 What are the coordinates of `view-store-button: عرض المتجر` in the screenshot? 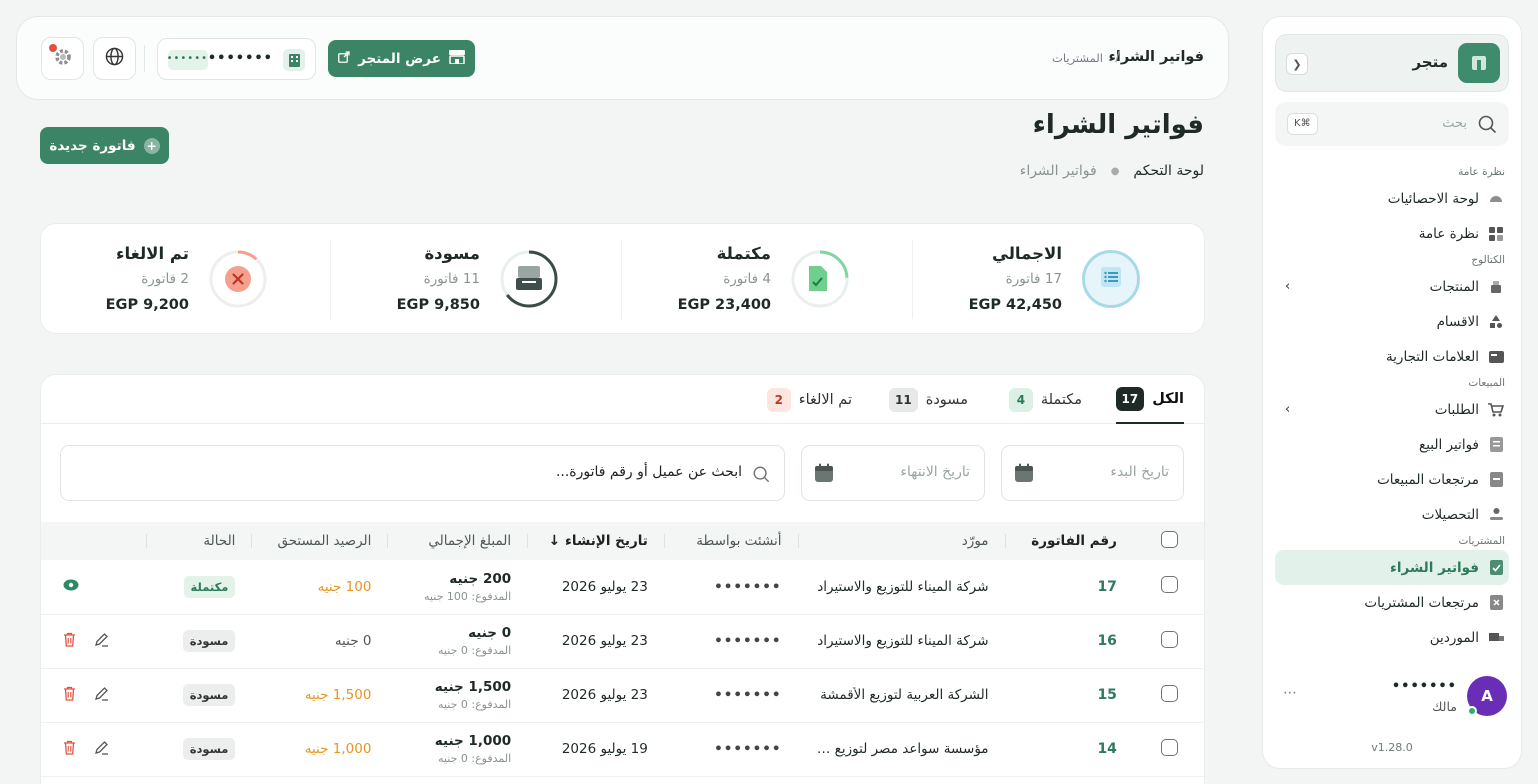 It's located at (401, 58).